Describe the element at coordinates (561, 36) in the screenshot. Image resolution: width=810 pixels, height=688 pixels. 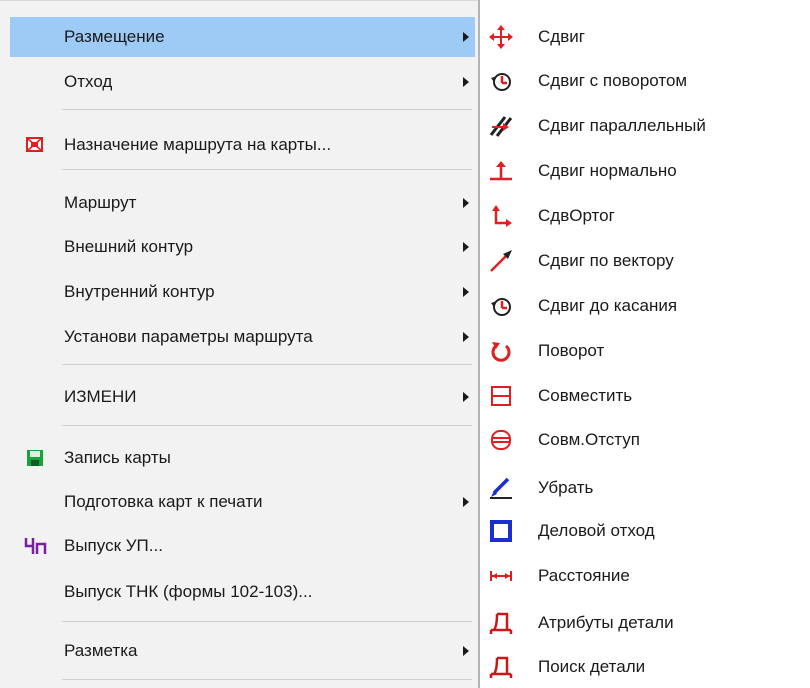
I see `submenu-item-label: Сдвиг` at that location.